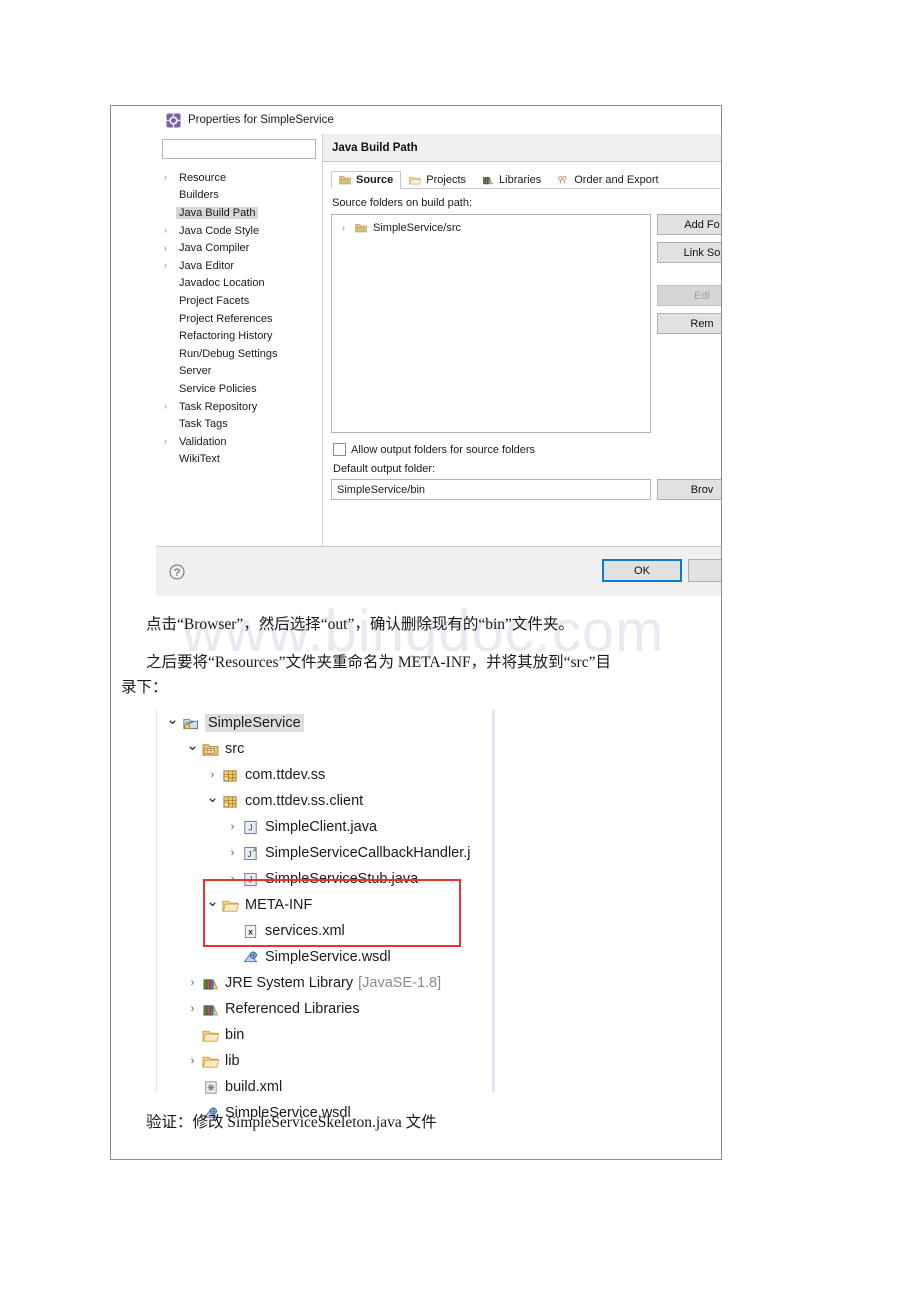 This screenshot has width=920, height=1302. What do you see at coordinates (239, 372) in the screenshot?
I see `nav-item-server: Server` at bounding box center [239, 372].